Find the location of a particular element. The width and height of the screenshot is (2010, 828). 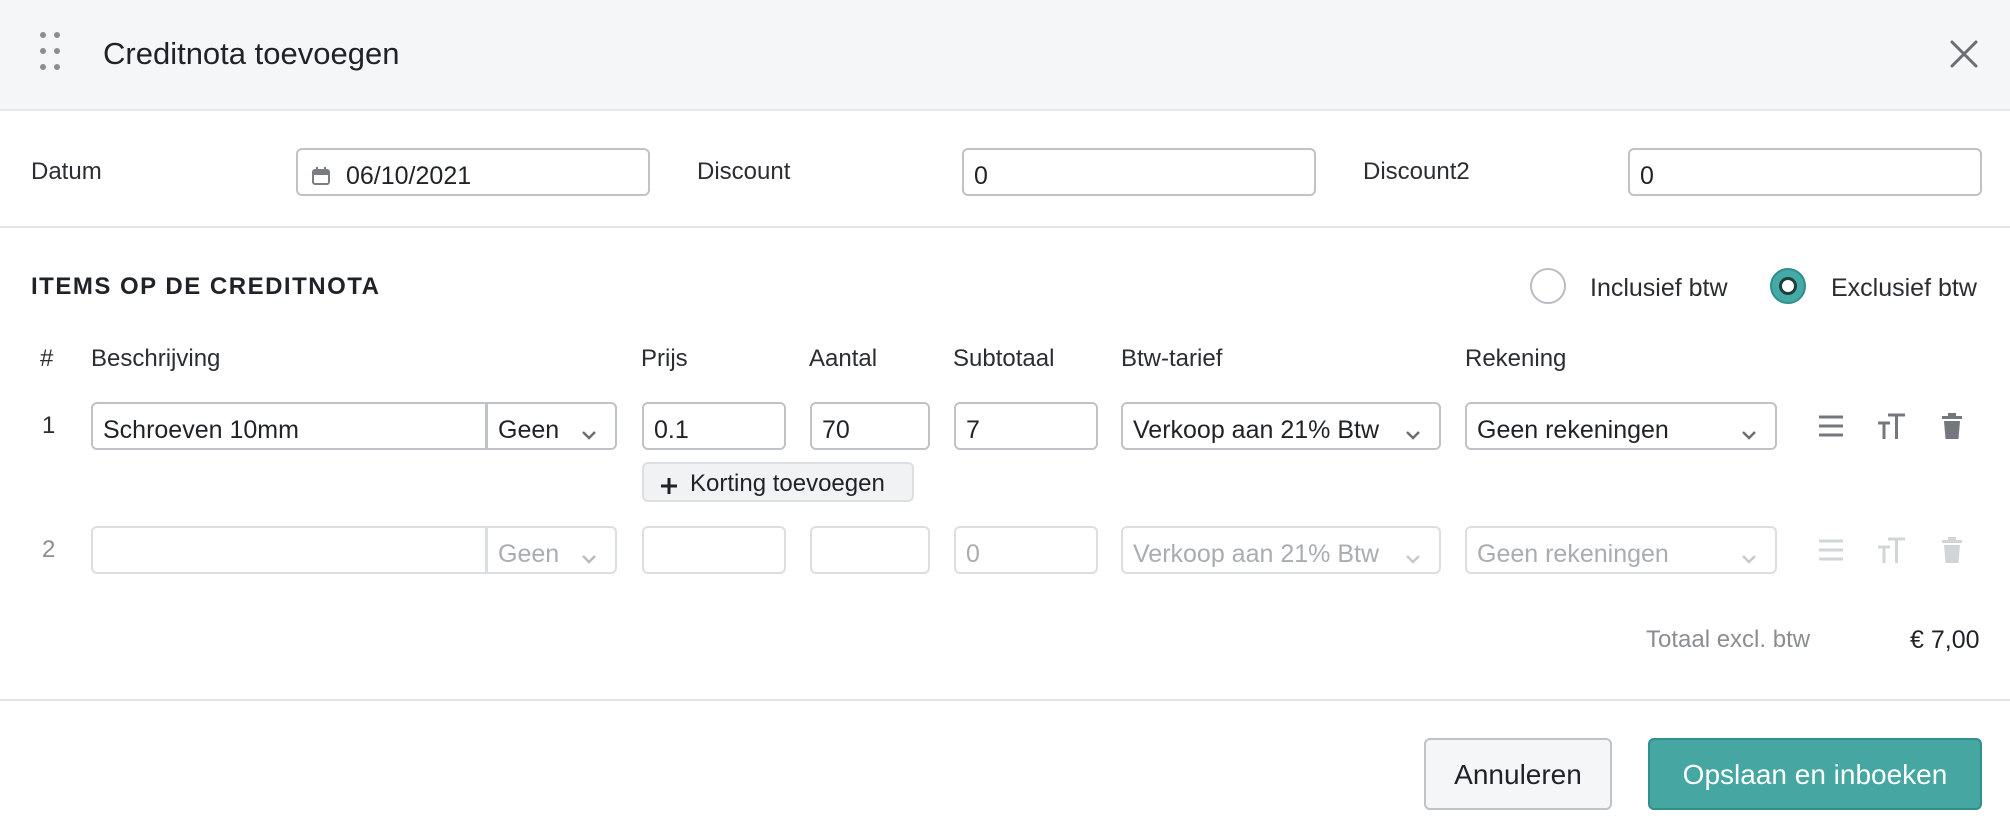

total-value: € 7,00 is located at coordinates (1945, 640).